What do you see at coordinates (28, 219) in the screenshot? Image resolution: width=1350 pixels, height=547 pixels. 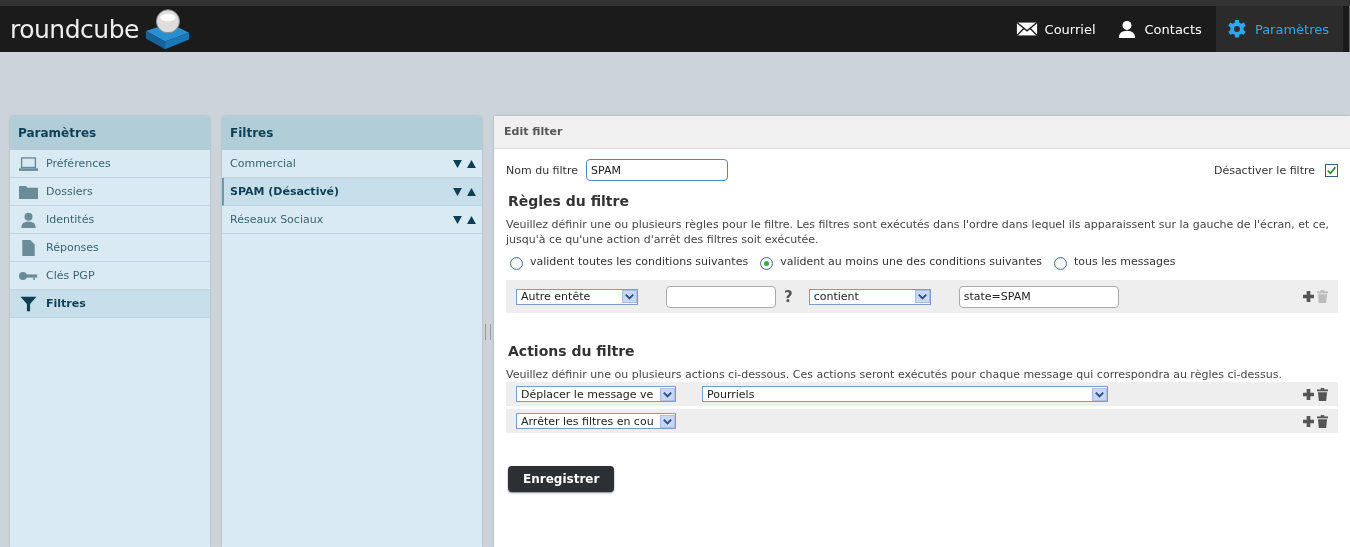 I see `person-icon` at bounding box center [28, 219].